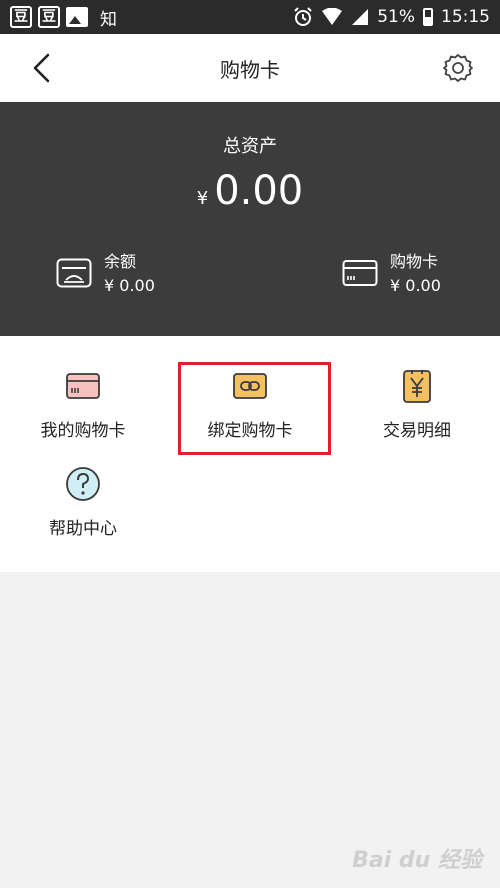 The height and width of the screenshot is (888, 500). Describe the element at coordinates (465, 17) in the screenshot. I see `clock-time: 15:15` at that location.